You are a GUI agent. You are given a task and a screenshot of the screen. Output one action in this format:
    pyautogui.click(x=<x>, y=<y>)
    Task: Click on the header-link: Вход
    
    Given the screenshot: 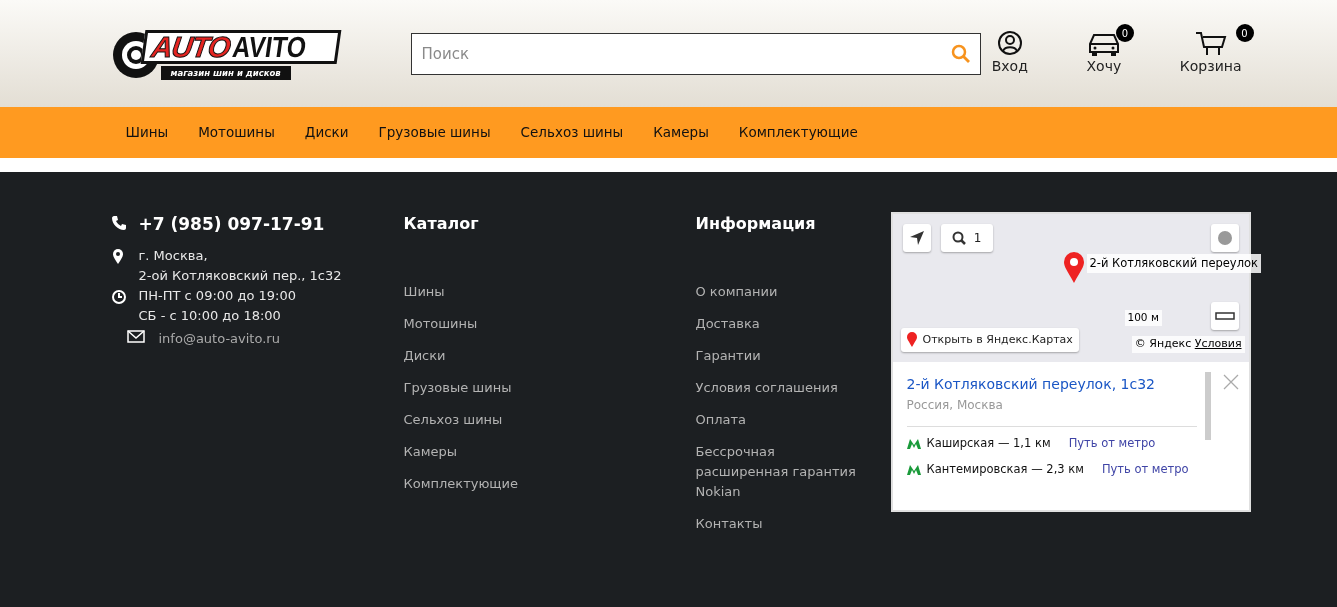 What is the action you would take?
    pyautogui.click(x=1009, y=53)
    